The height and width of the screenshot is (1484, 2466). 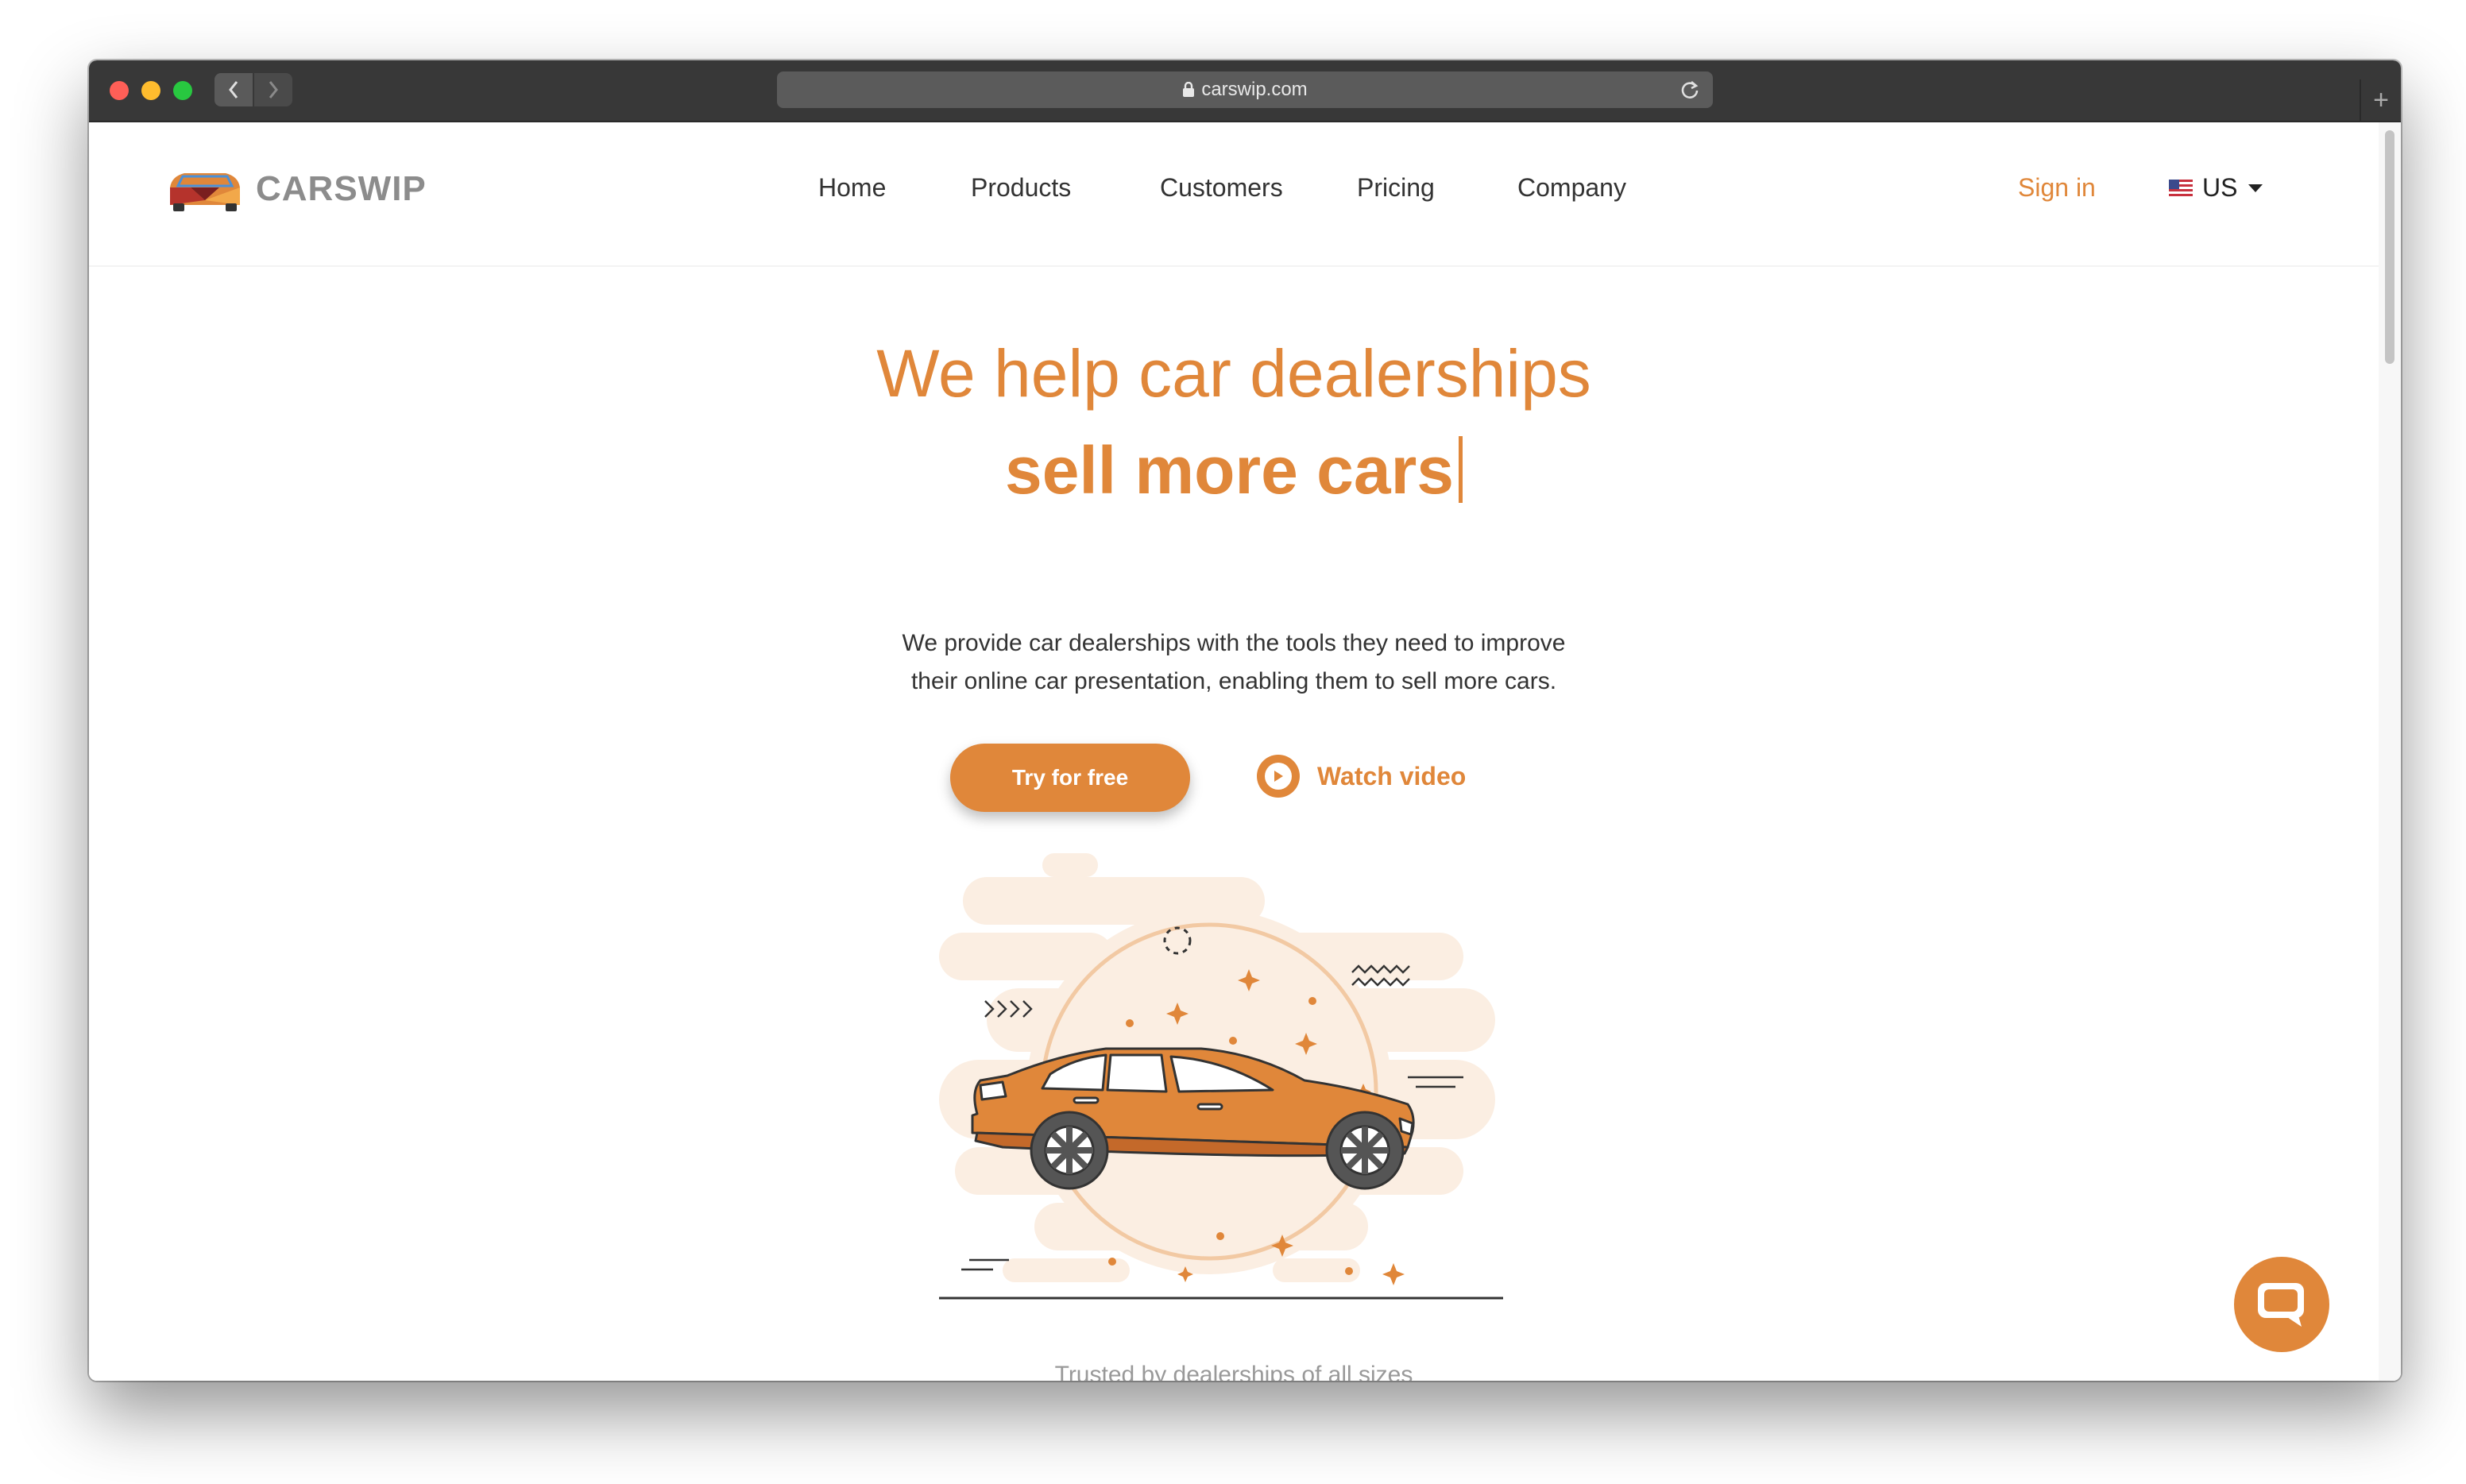 I want to click on forward-button, so click(x=273, y=89).